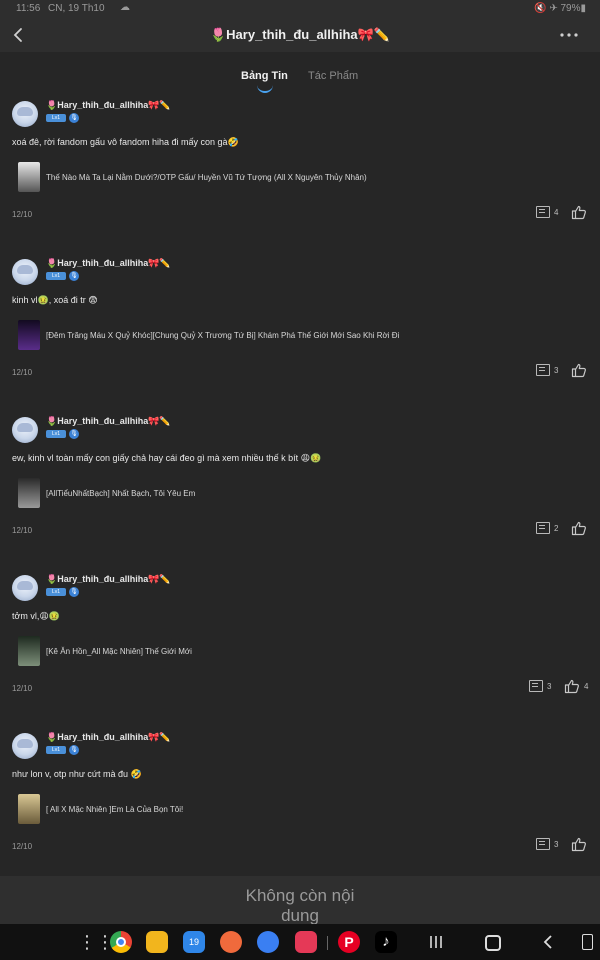  Describe the element at coordinates (231, 942) in the screenshot. I see `contacts-icon` at that location.